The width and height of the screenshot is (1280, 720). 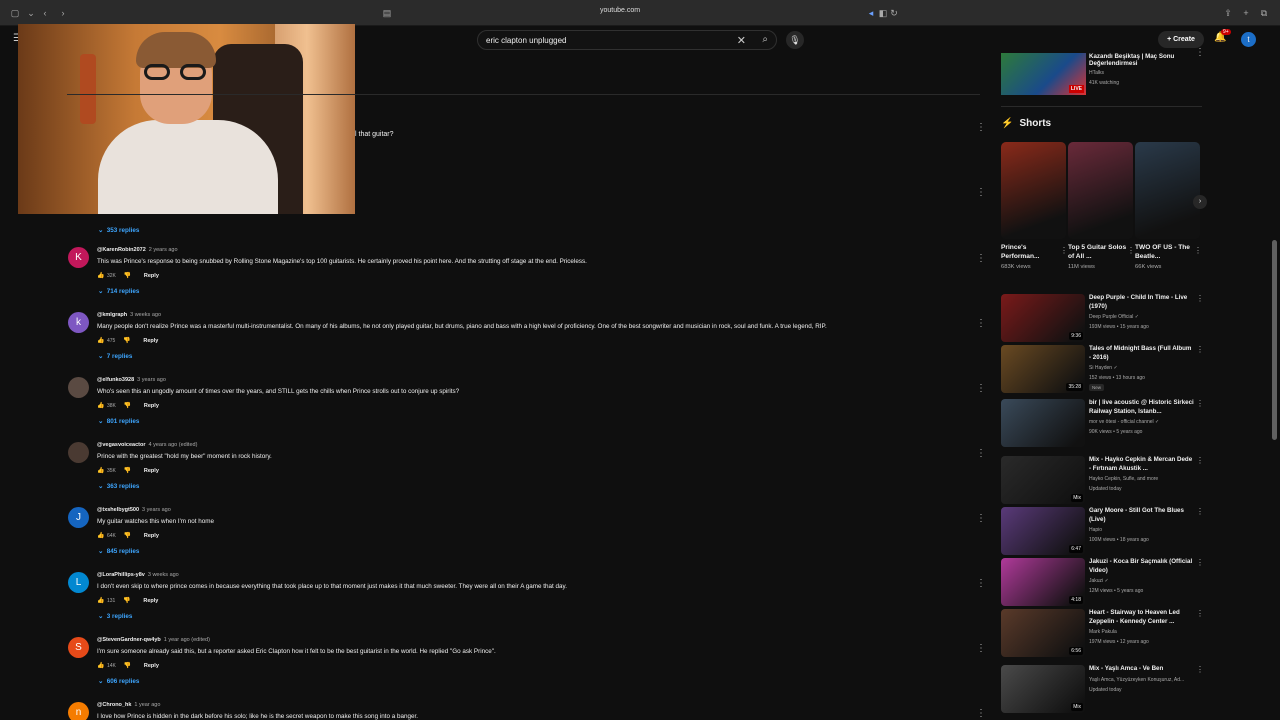 I want to click on comment-author: @elfunko3928, so click(x=115, y=380).